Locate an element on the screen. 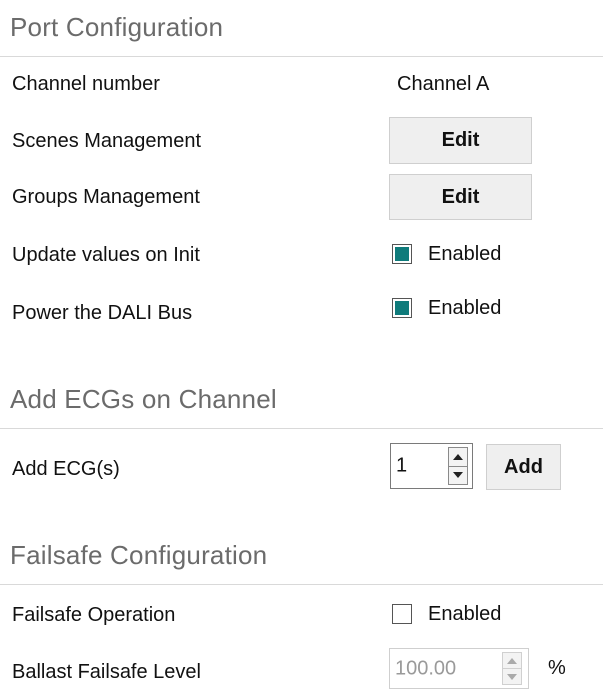 The image size is (603, 691). add-ecgs-title: Add ECGs on Channel is located at coordinates (143, 399).